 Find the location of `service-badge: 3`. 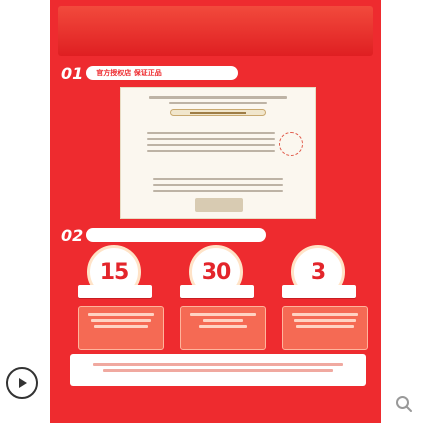

service-badge: 3 is located at coordinates (319, 274).